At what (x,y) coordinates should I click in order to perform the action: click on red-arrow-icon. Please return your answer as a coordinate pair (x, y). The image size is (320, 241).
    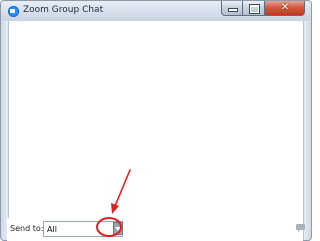
    Looking at the image, I should click on (121, 191).